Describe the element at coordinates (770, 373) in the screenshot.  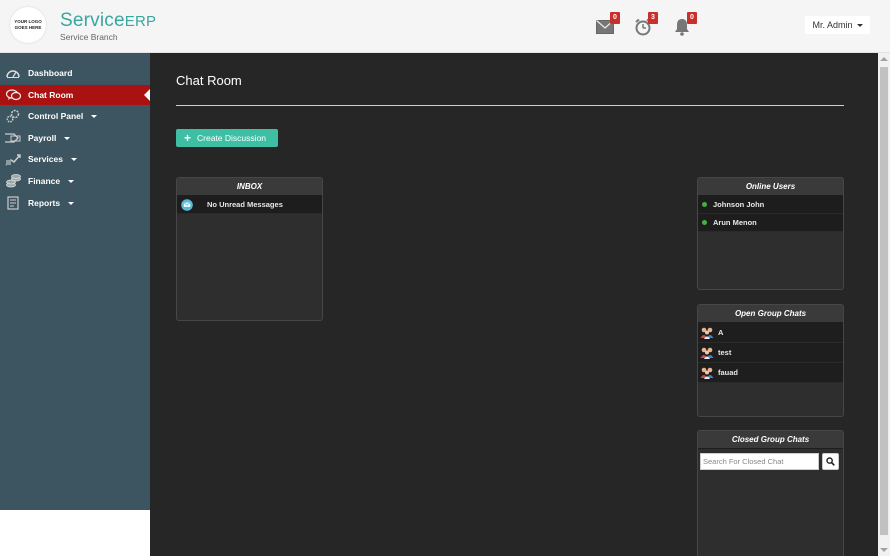
I see `group-chat-row: fauad` at that location.